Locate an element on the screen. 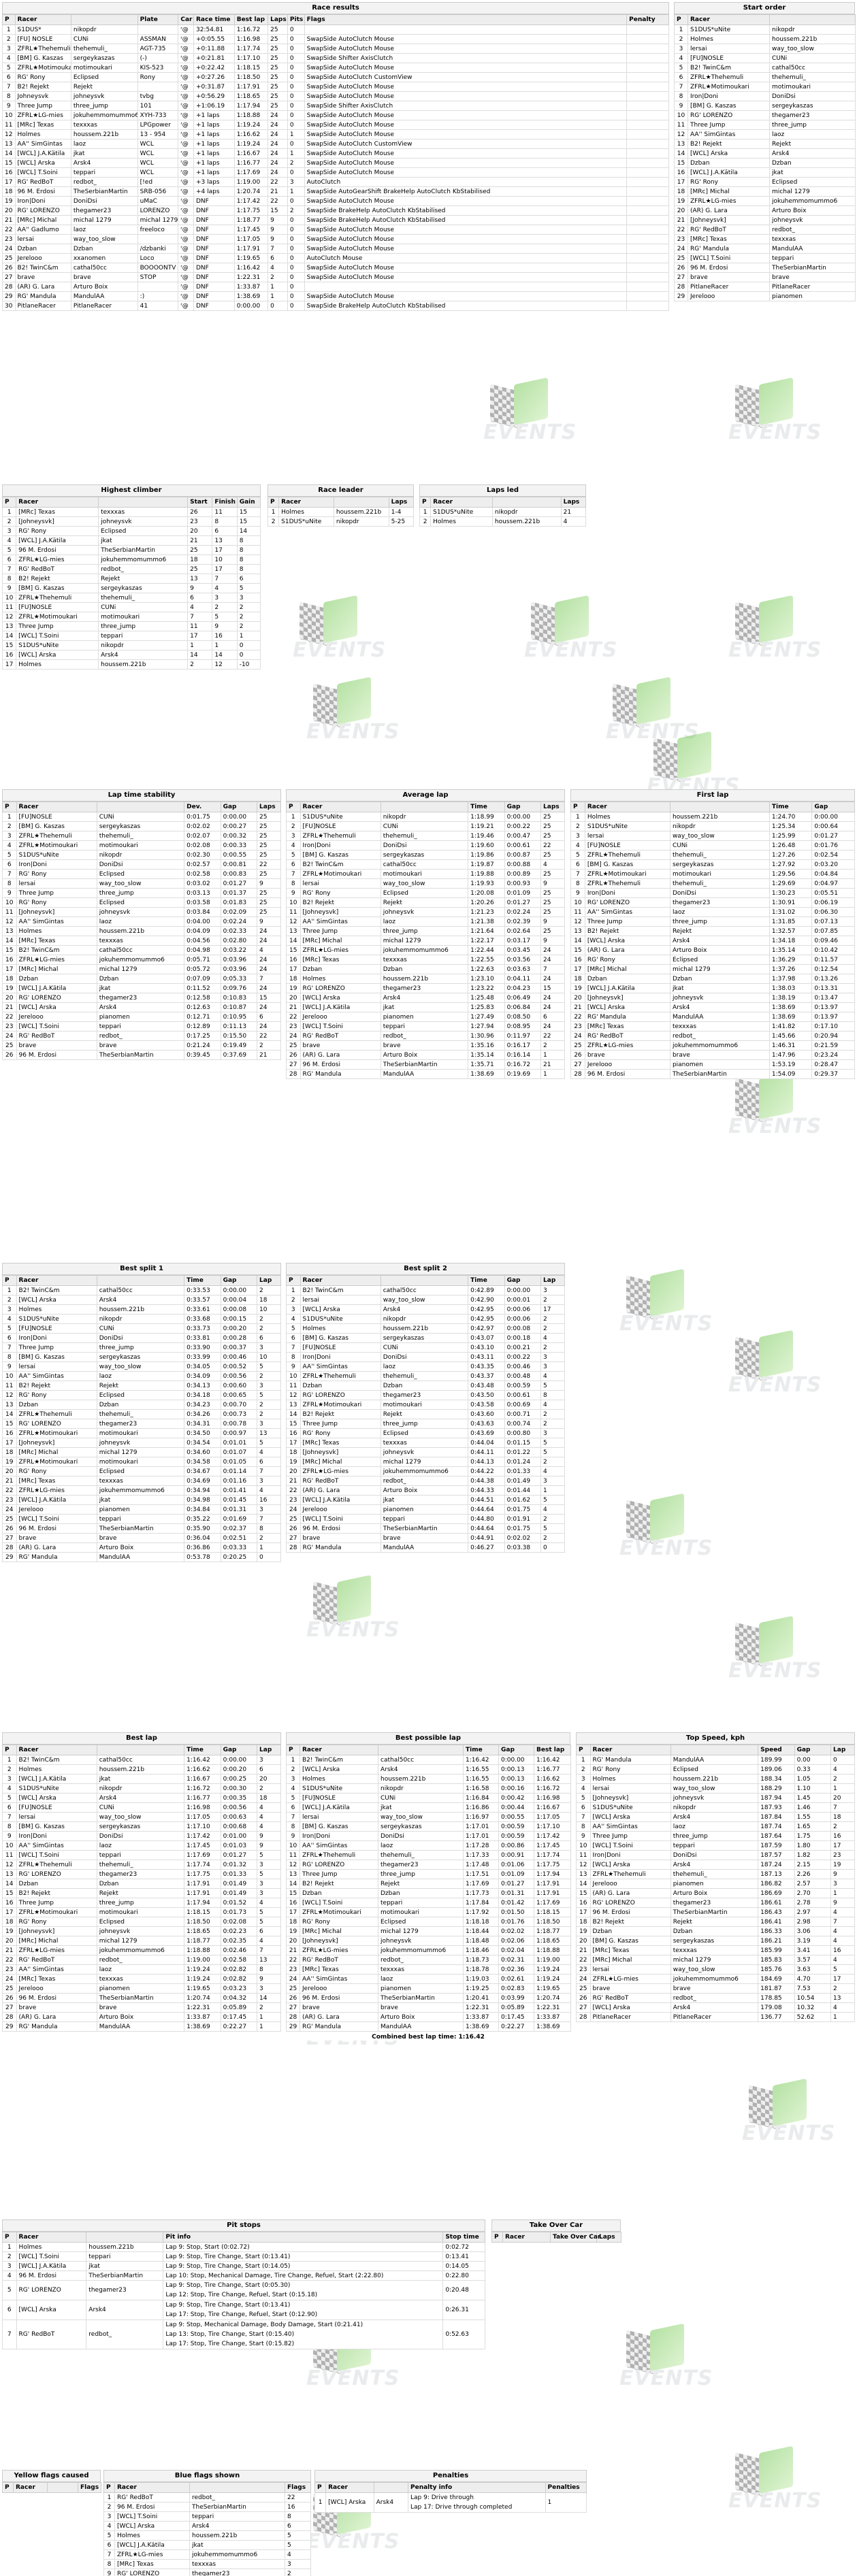 This screenshot has height=2576, width=857. table-cell: WCL is located at coordinates (158, 144).